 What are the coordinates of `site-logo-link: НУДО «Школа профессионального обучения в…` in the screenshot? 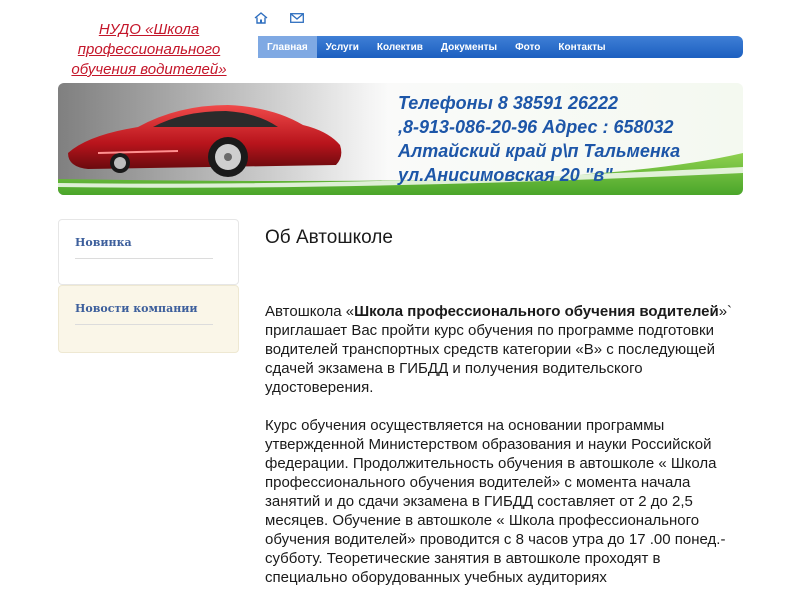 It's located at (149, 50).